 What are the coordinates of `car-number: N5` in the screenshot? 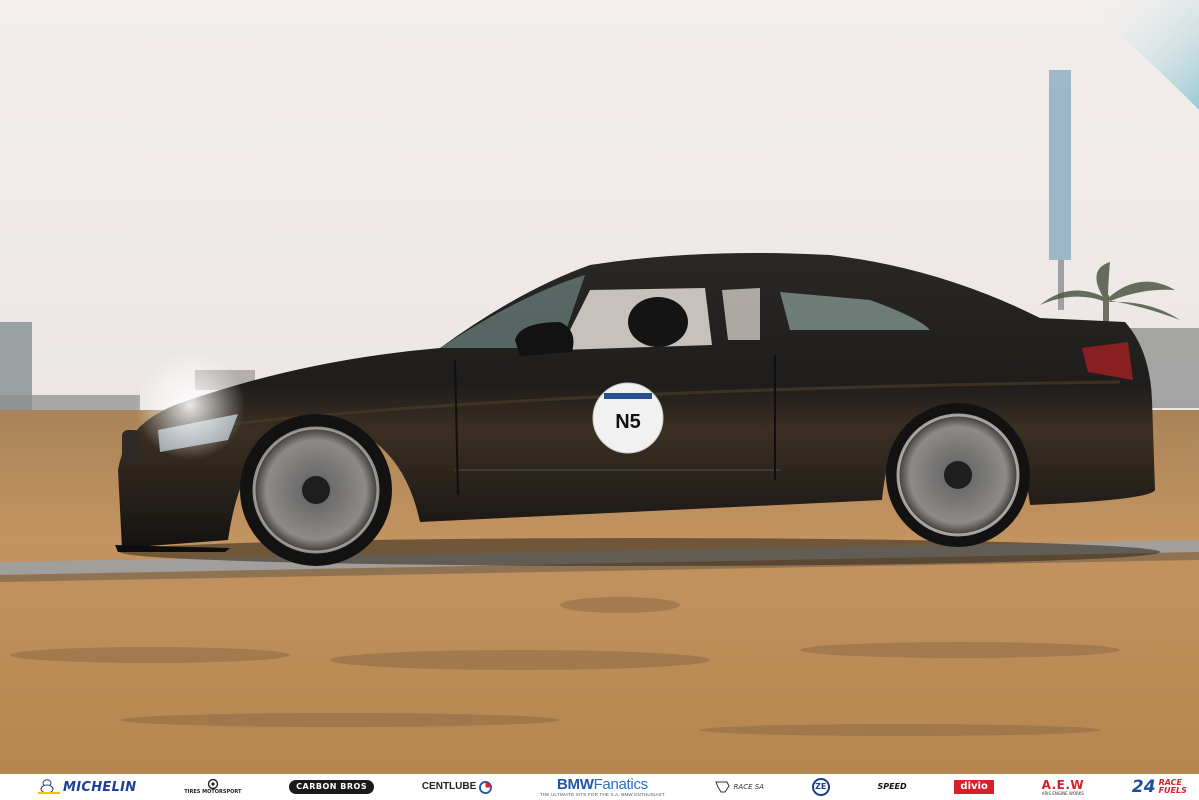 It's located at (628, 422).